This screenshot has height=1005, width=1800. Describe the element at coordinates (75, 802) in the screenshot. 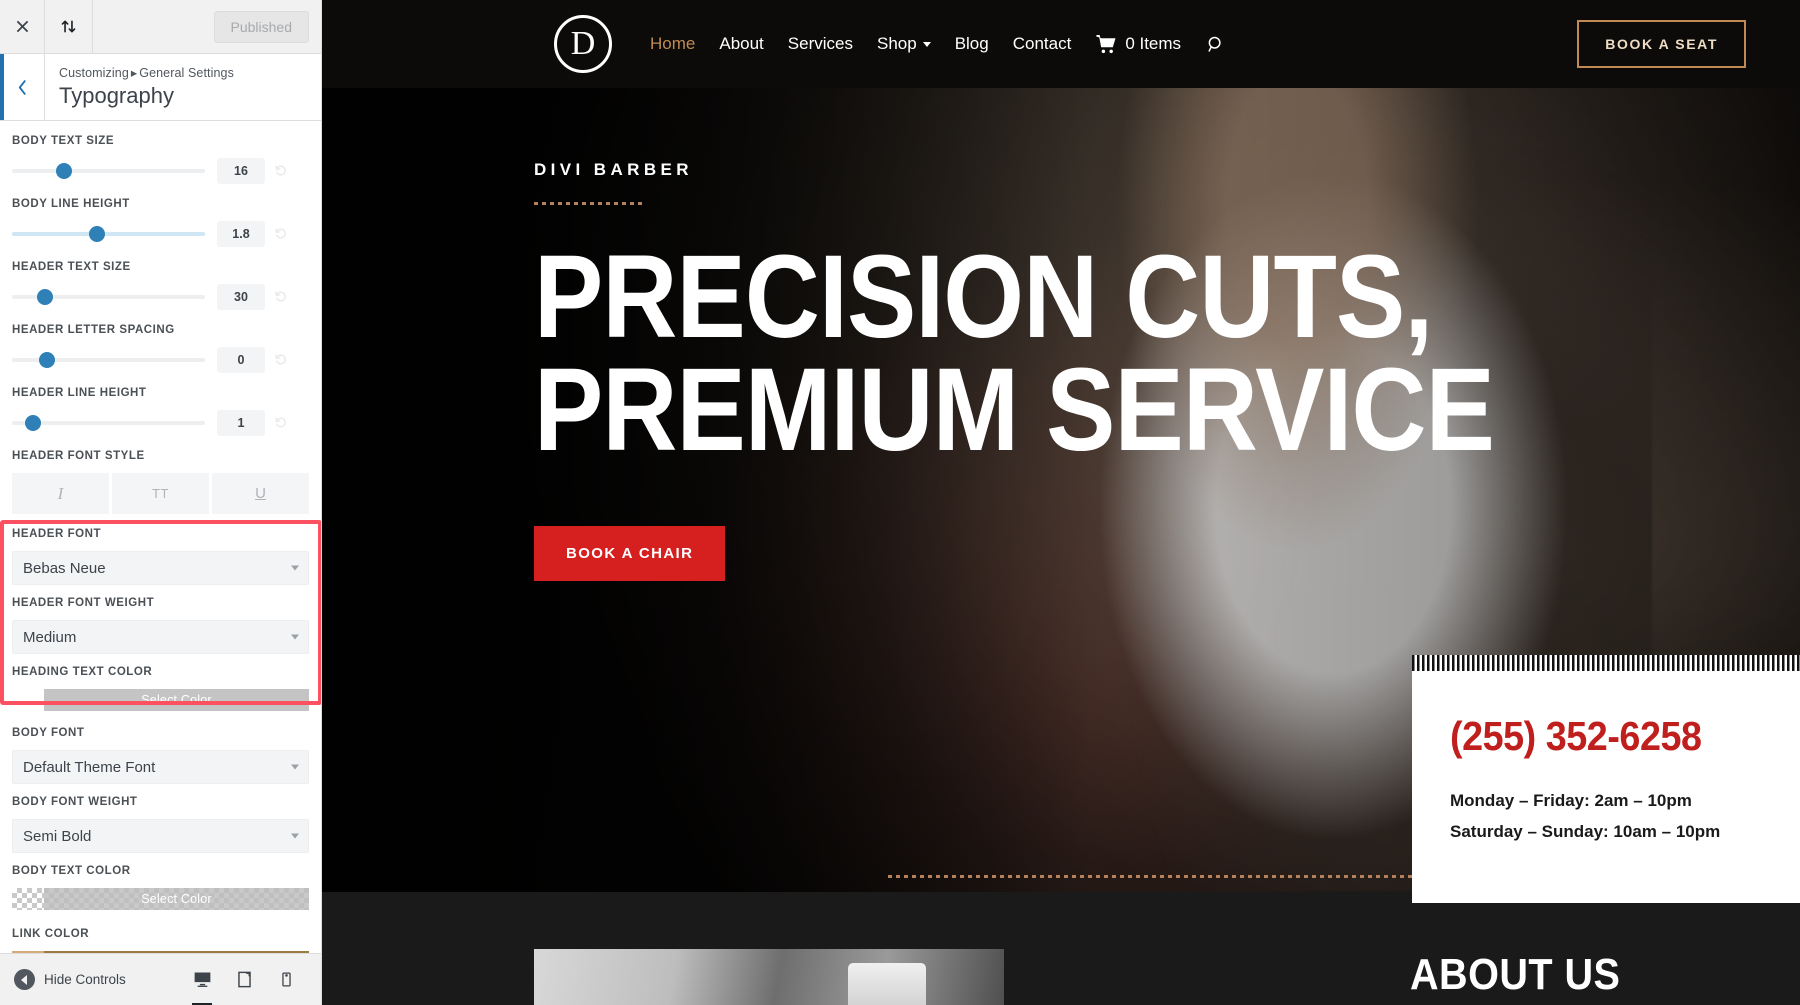

I see `control-label: Body Font Weight` at that location.